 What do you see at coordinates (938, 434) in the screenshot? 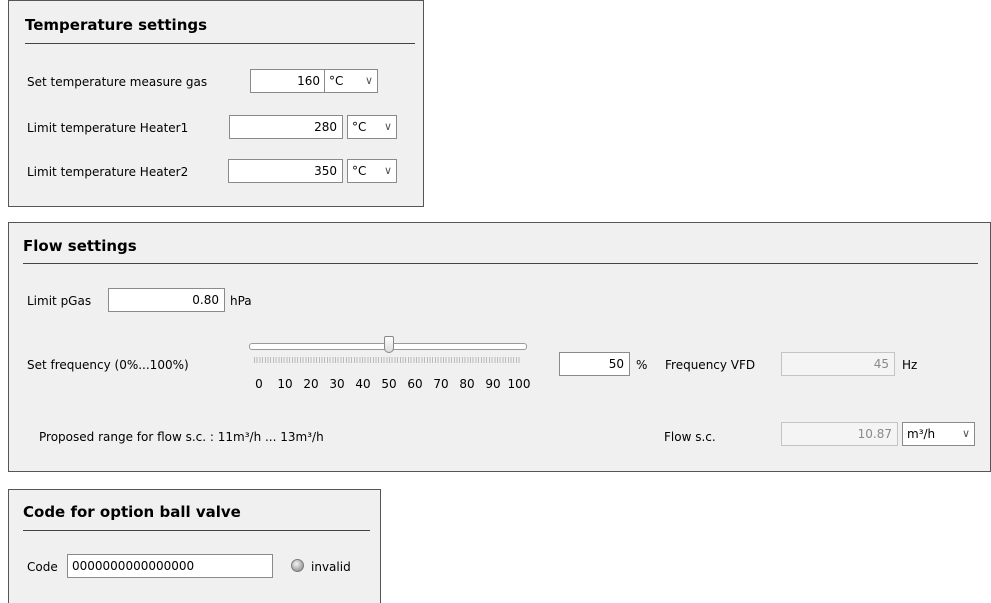
I see `flow-sc-unit-select: m³/h ∨` at bounding box center [938, 434].